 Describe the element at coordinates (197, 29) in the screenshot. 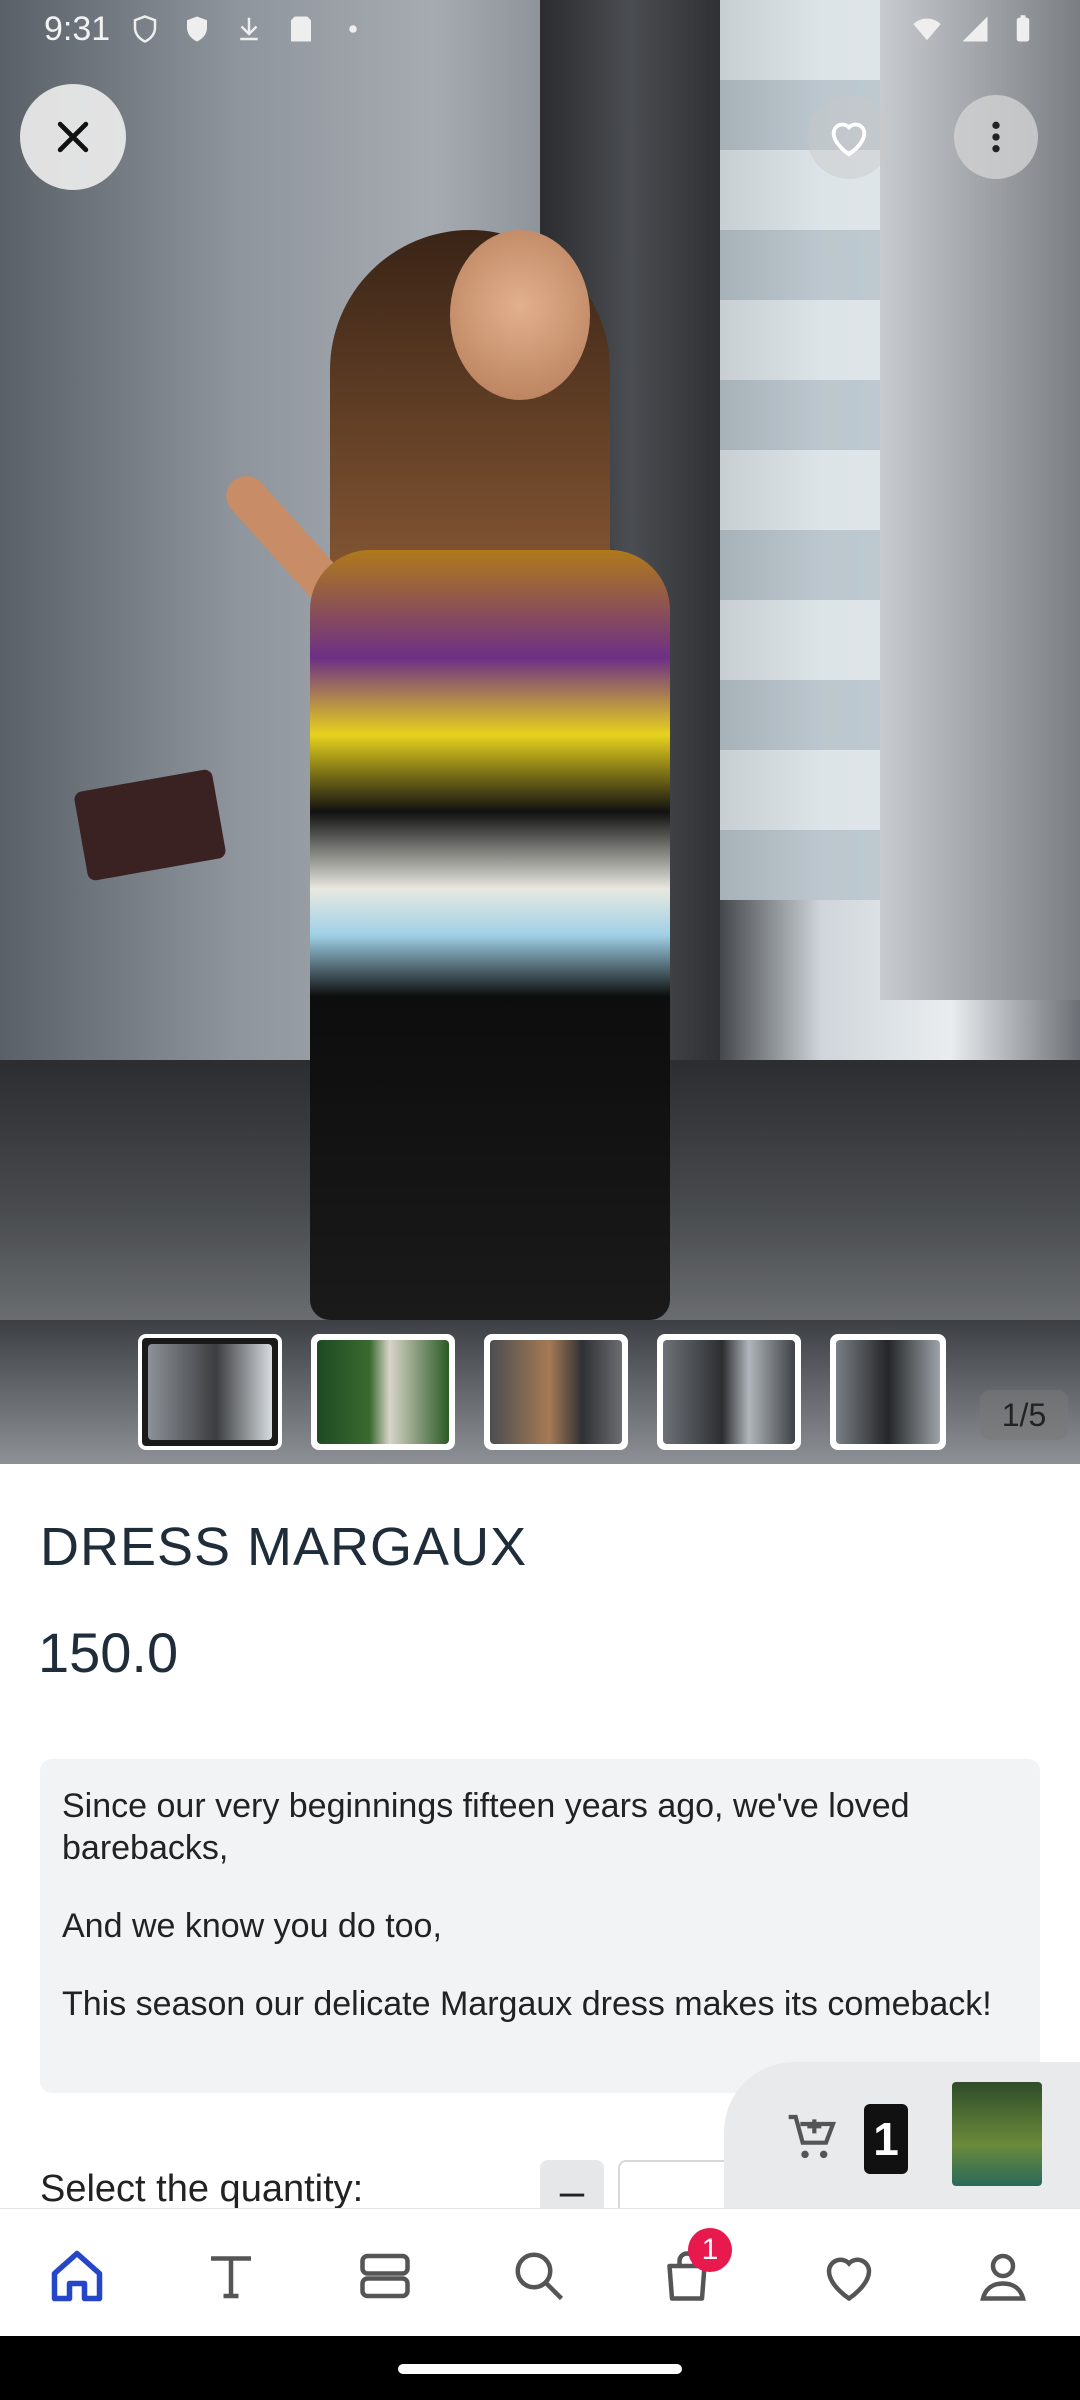

I see `shield-filled-icon` at that location.